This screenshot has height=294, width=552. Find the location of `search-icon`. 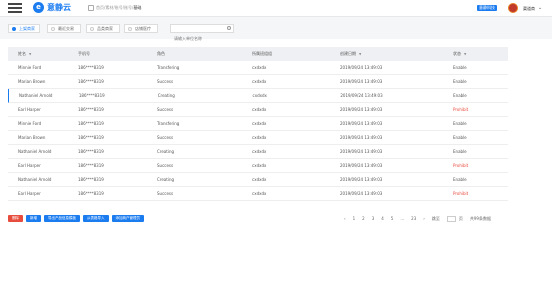

search-icon is located at coordinates (229, 28).